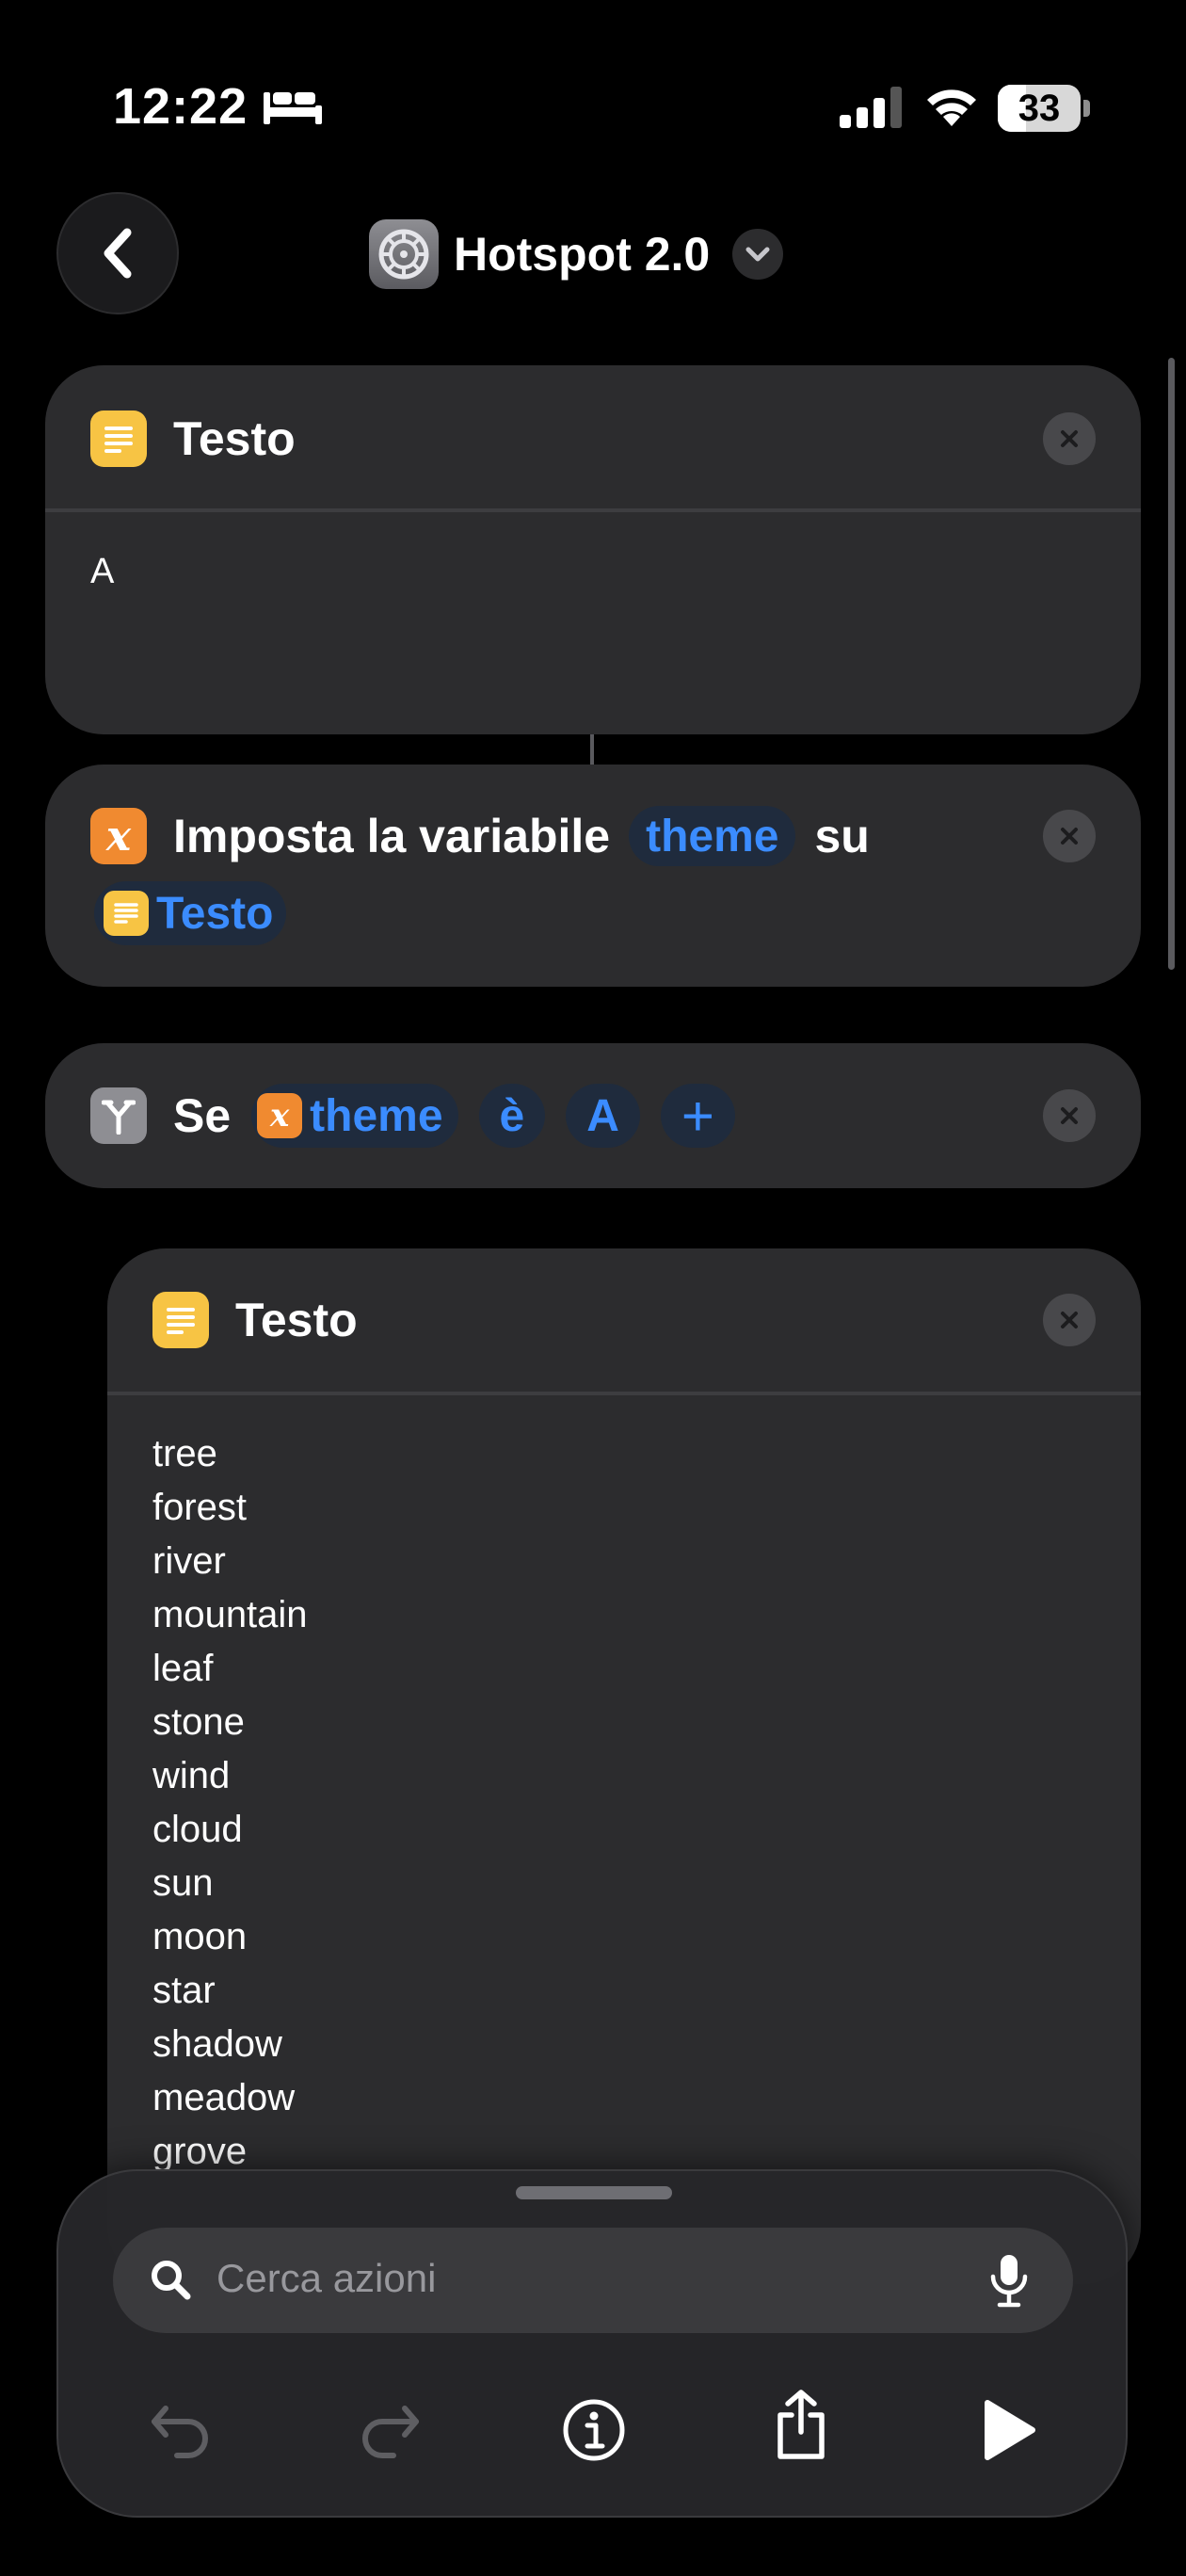  I want to click on bed-icon, so click(293, 108).